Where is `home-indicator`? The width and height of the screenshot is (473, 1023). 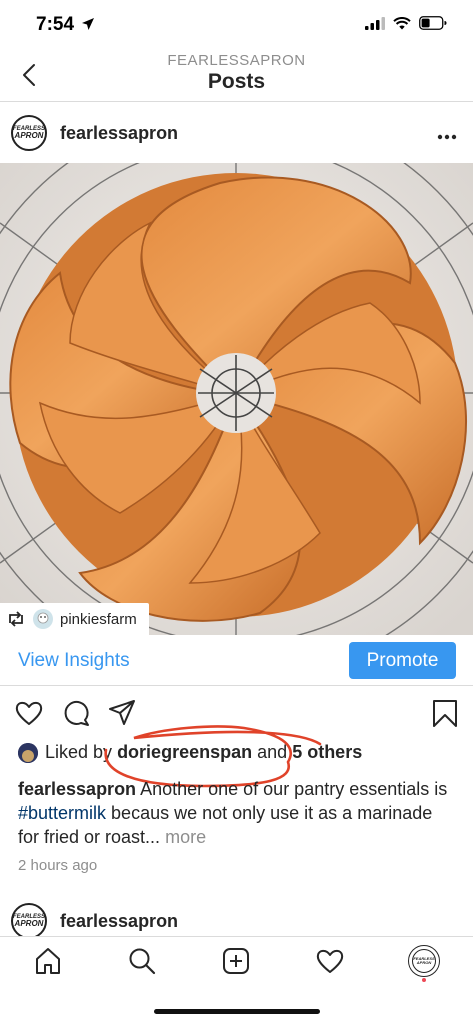 home-indicator is located at coordinates (237, 1011).